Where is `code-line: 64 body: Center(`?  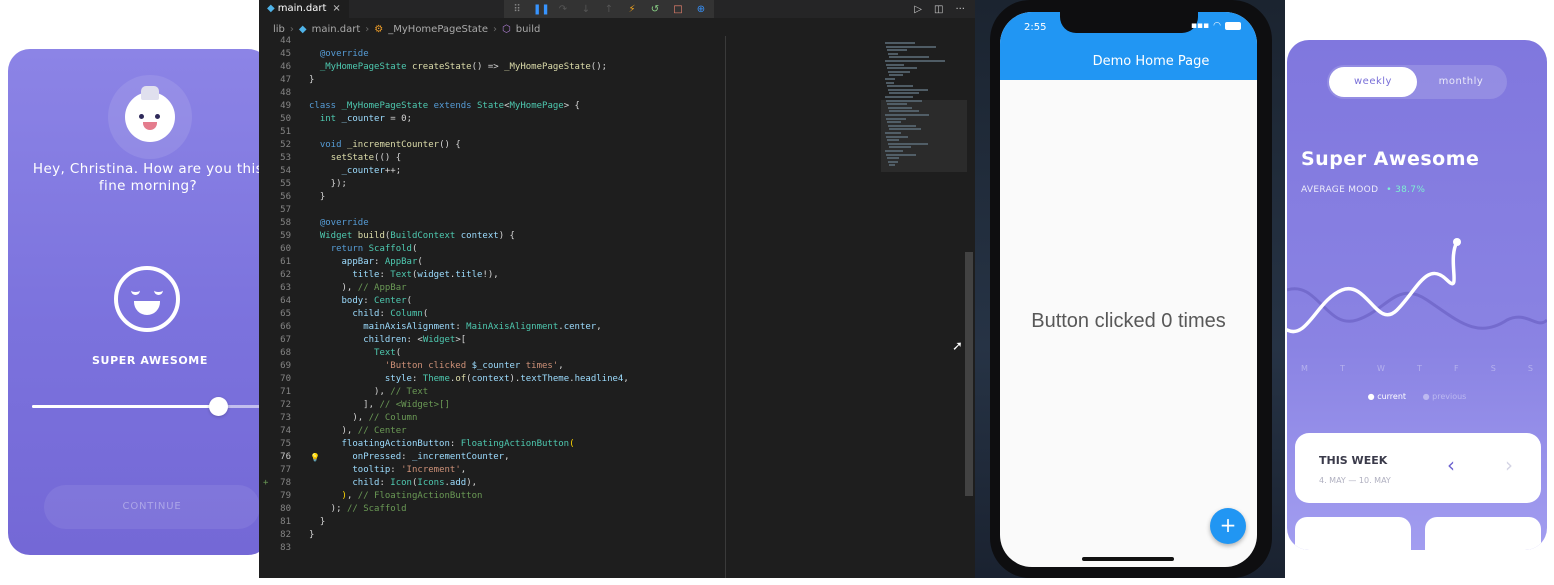 code-line: 64 body: Center( is located at coordinates (569, 301).